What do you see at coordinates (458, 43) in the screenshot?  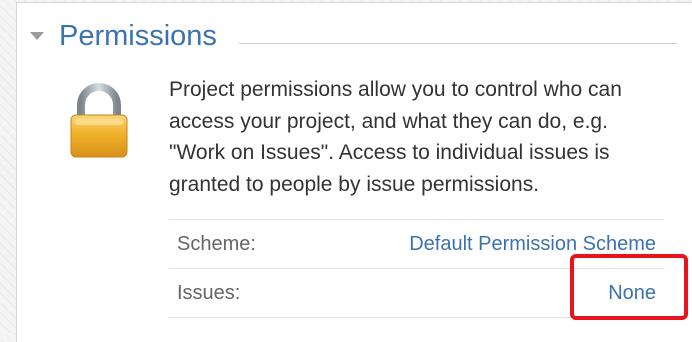 I see `header-divider` at bounding box center [458, 43].